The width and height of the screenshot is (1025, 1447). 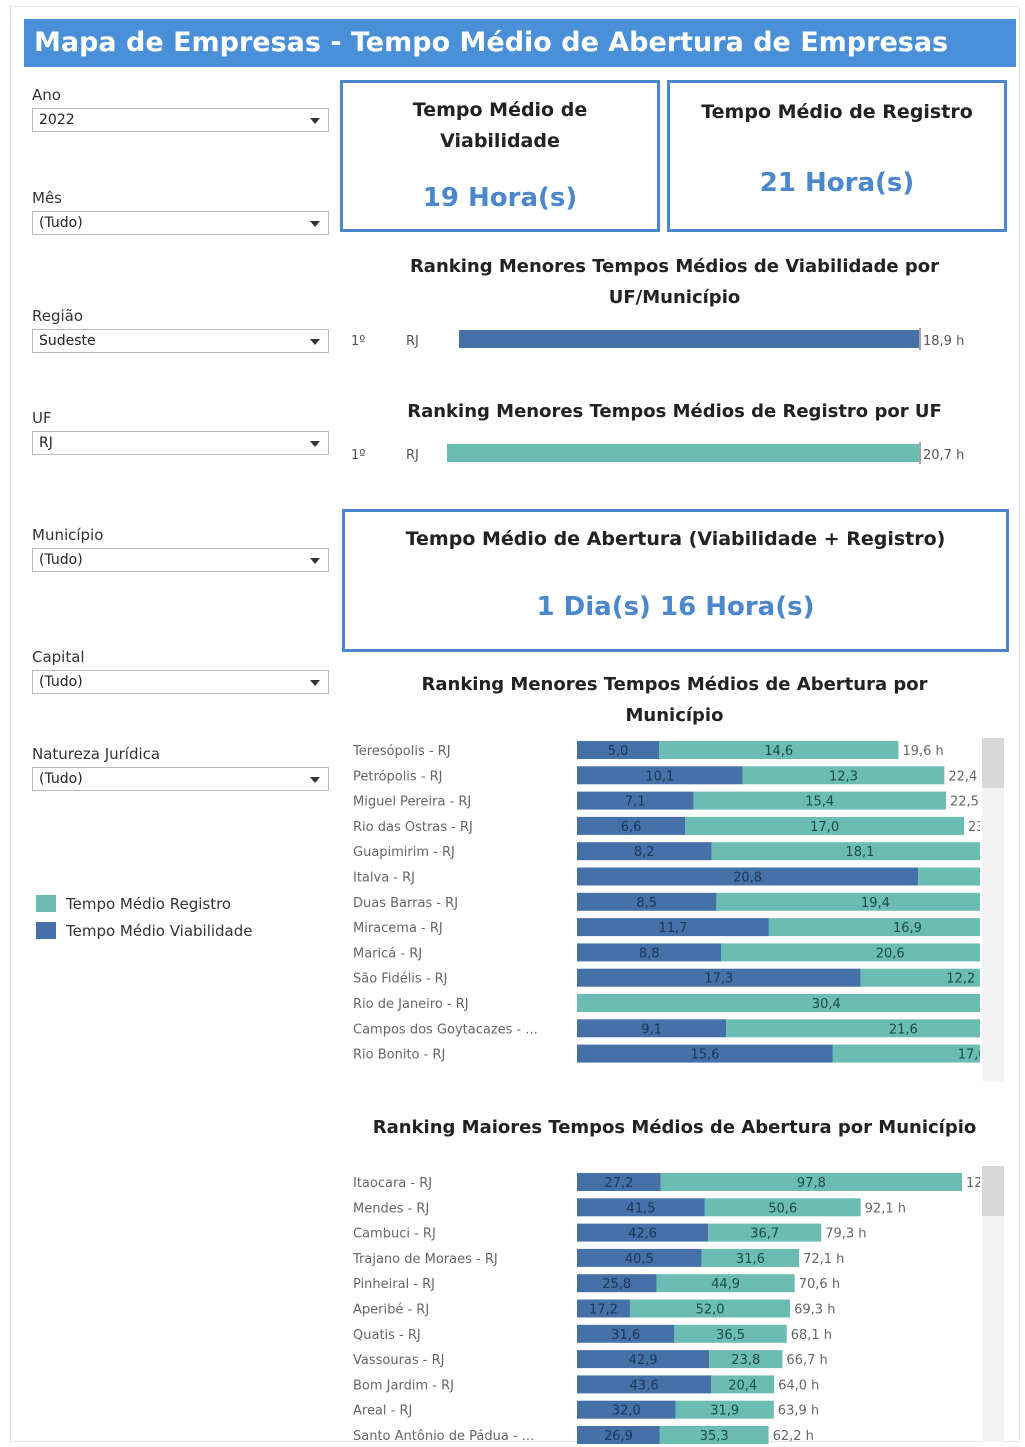 I want to click on municipio-select: (Tudo), so click(x=180, y=560).